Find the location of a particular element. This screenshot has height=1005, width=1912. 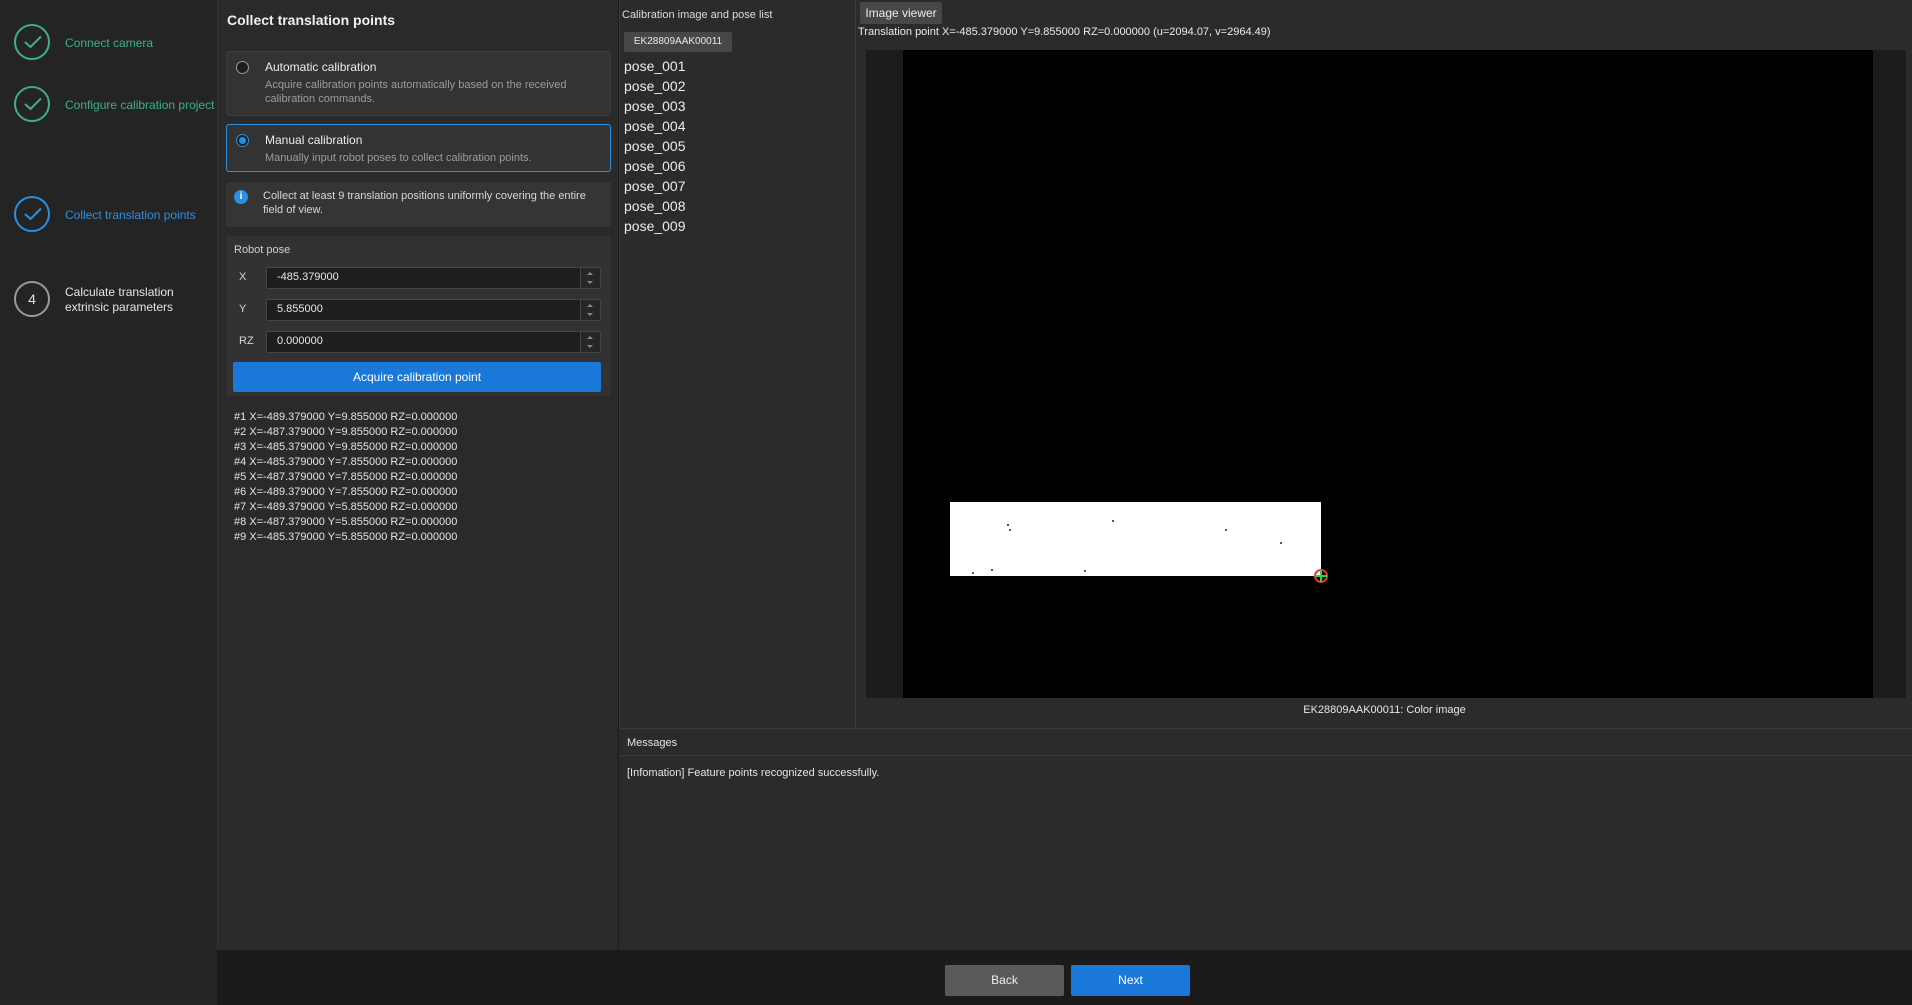

page-title: Collect translation points is located at coordinates (311, 20).